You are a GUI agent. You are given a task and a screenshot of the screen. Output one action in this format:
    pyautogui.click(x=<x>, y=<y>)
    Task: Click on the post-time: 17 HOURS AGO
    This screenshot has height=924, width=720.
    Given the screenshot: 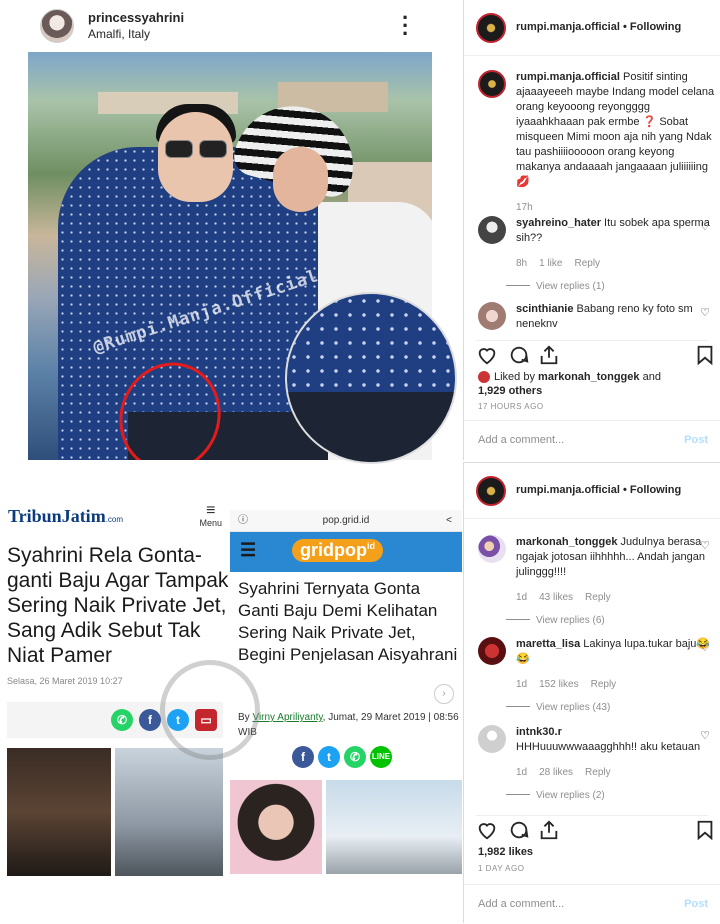 What is the action you would take?
    pyautogui.click(x=511, y=406)
    